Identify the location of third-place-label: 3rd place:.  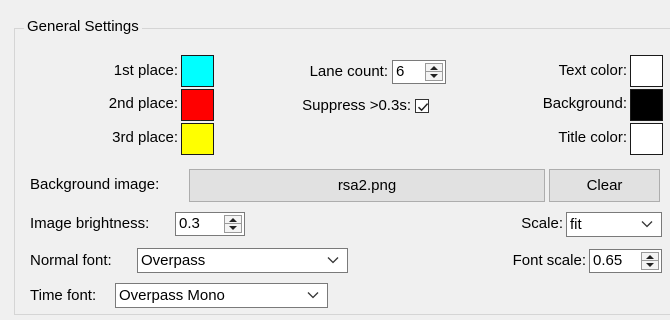
(145, 137).